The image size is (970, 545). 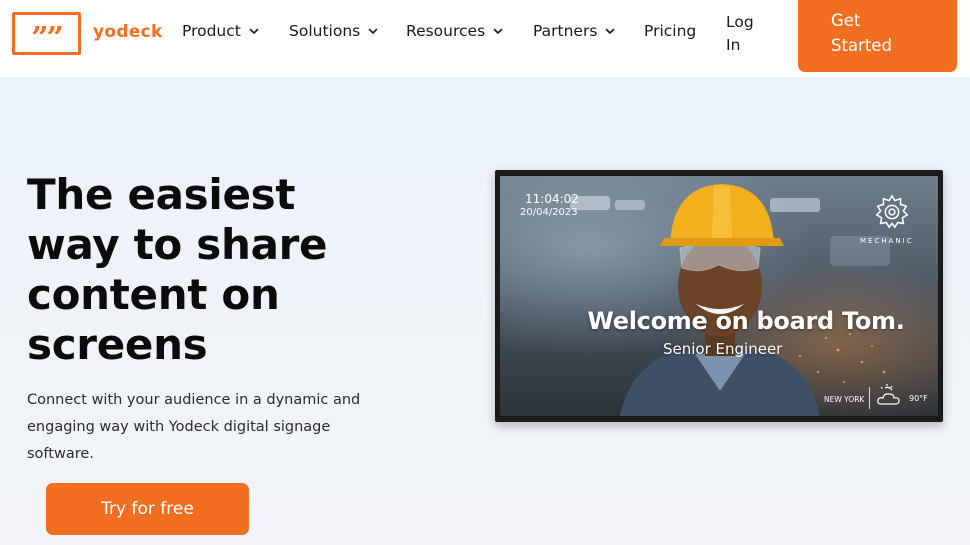 I want to click on hero-title-line: screens, so click(x=117, y=344).